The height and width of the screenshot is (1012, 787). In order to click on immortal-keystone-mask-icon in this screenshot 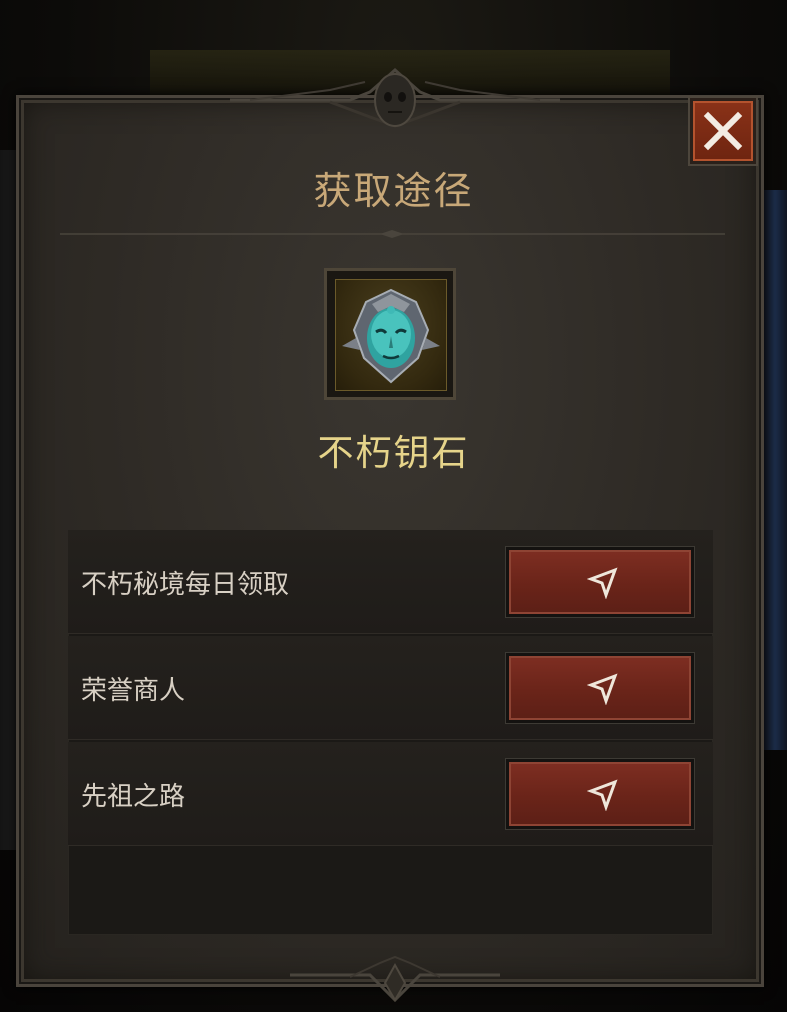, I will do `click(391, 336)`.